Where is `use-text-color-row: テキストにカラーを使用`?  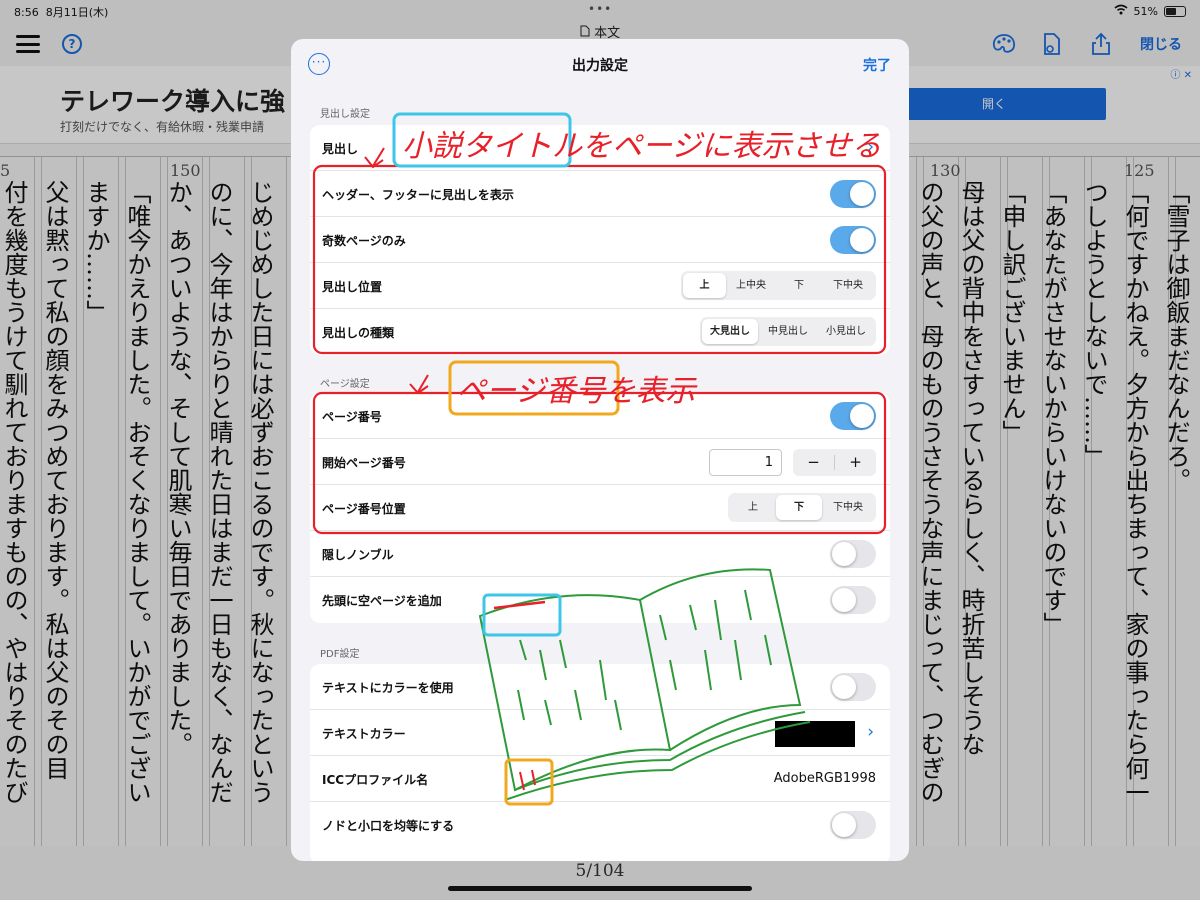
use-text-color-row: テキストにカラーを使用 is located at coordinates (600, 687).